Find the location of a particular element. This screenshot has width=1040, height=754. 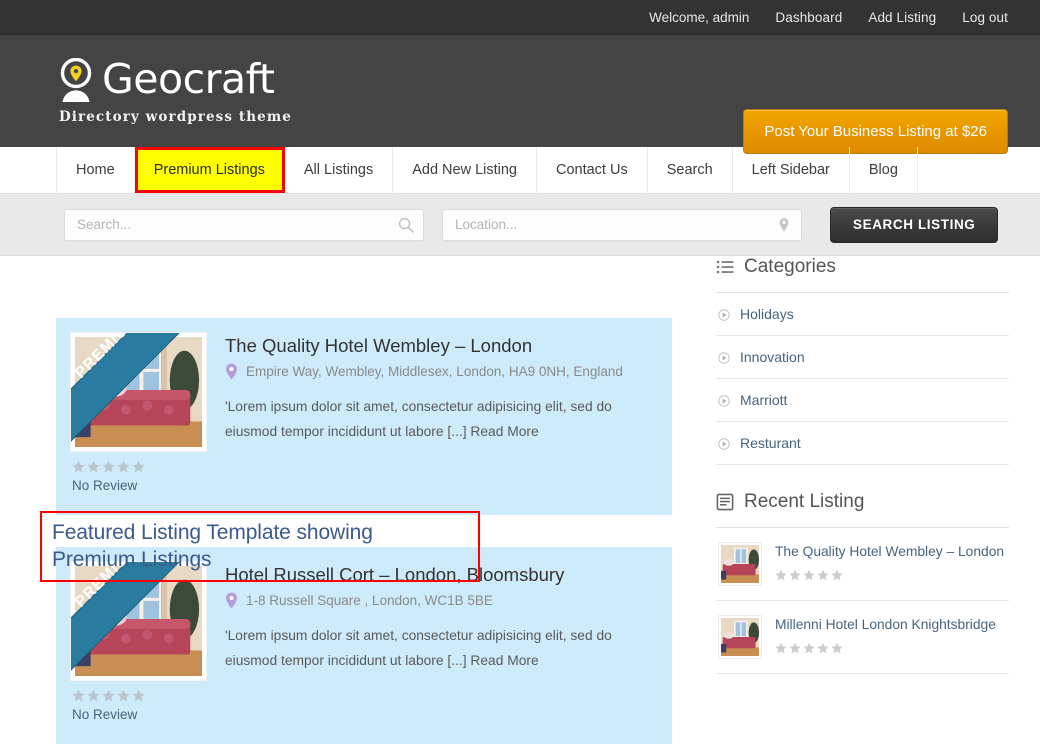

topbar-link-add-listing: Add Listing is located at coordinates (902, 17).